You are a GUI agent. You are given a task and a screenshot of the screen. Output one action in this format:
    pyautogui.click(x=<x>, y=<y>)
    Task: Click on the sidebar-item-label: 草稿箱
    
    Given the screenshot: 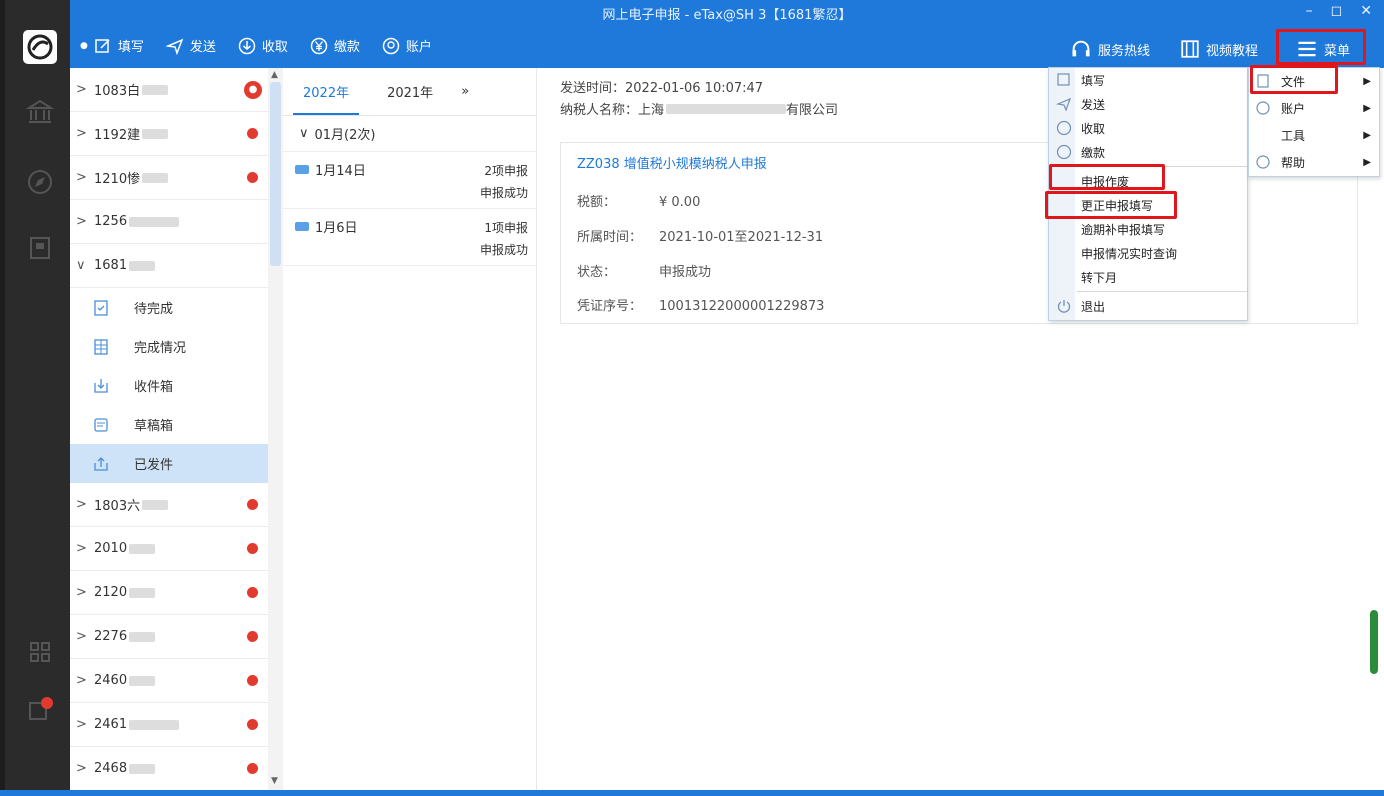 What is the action you would take?
    pyautogui.click(x=154, y=426)
    